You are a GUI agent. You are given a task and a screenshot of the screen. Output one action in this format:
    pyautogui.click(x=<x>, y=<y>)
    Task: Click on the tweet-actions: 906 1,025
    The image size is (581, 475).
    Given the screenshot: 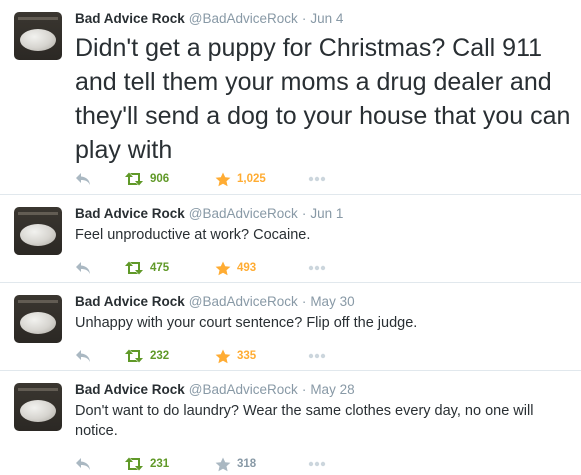 What is the action you would take?
    pyautogui.click(x=225, y=179)
    